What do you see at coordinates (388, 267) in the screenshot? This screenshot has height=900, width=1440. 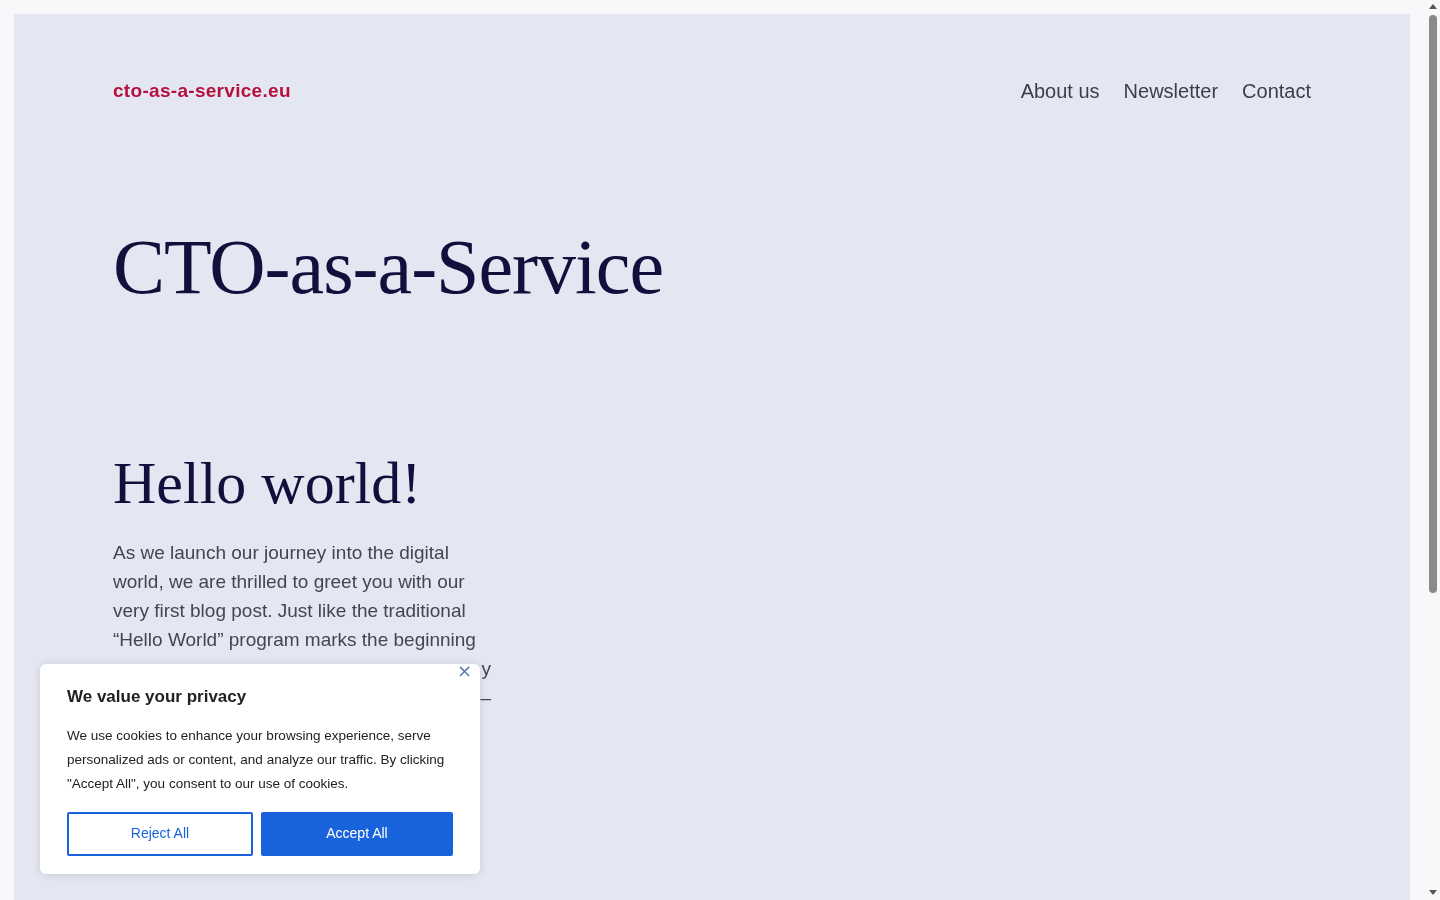 I see `site-title: CTO-as-a-Service` at bounding box center [388, 267].